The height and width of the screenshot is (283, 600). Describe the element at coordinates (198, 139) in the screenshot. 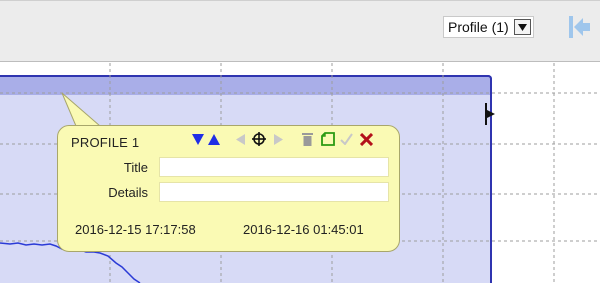

I see `move-down-icon` at that location.